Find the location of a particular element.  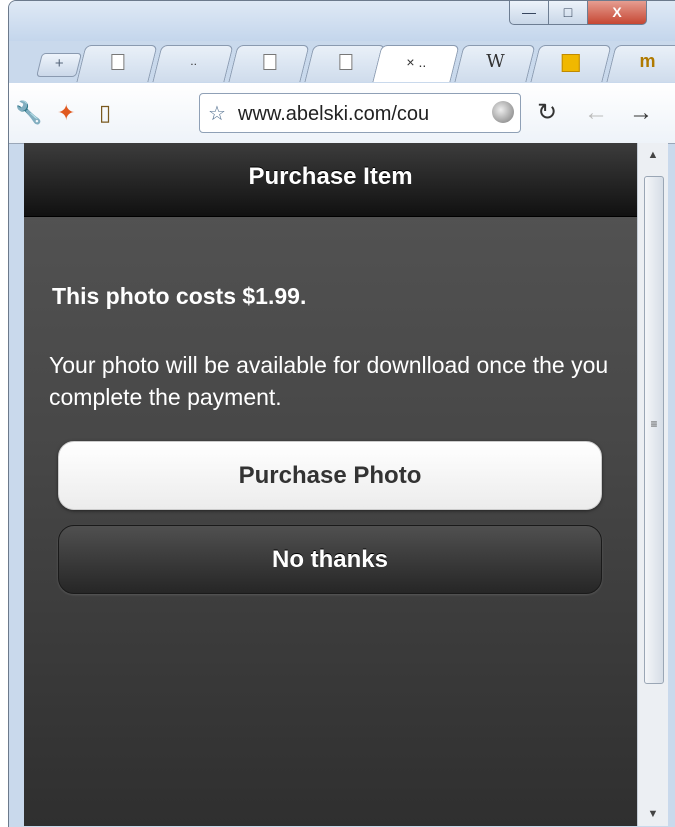

scroll-thumb: ≡ is located at coordinates (654, 430).